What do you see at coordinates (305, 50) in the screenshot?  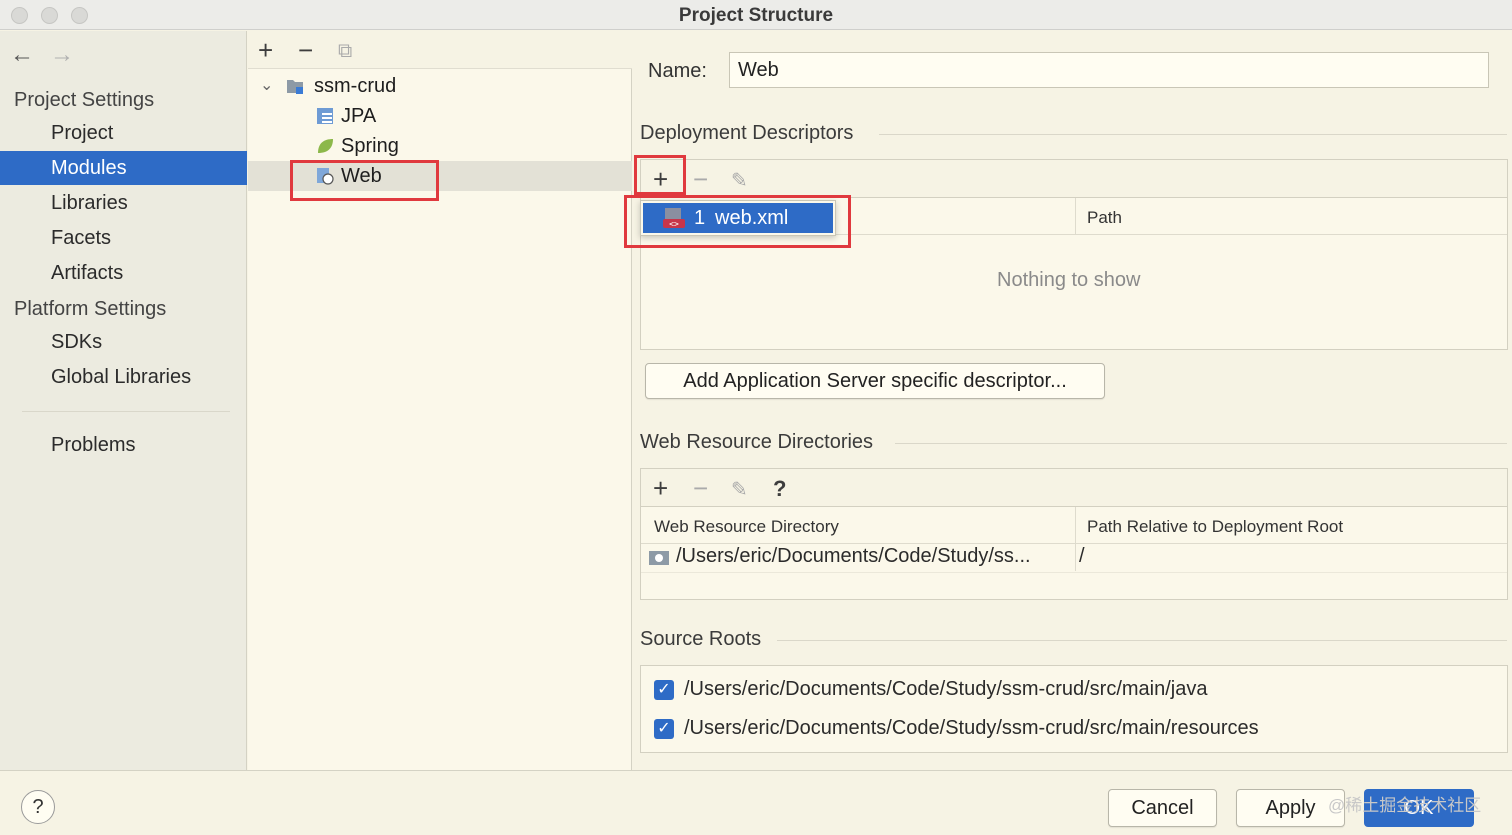 I see `remove-module-minus-icon: −` at bounding box center [305, 50].